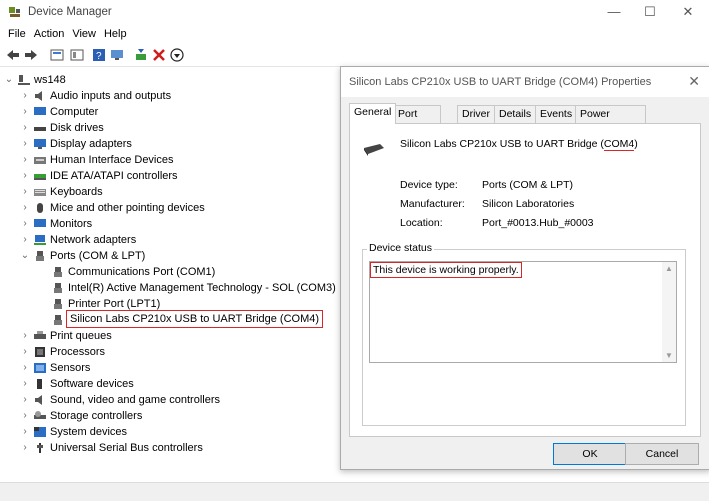 This screenshot has width=709, height=501. What do you see at coordinates (650, 12) in the screenshot?
I see `maximize-button: ☐` at bounding box center [650, 12].